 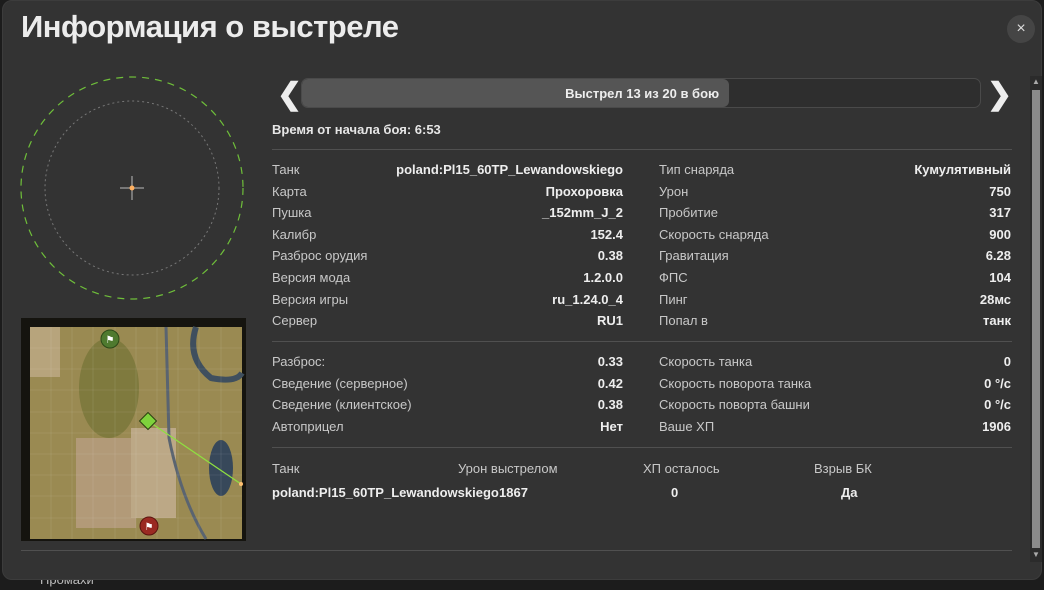 What do you see at coordinates (706, 361) in the screenshot?
I see `aim-right-label: Скорость танка` at bounding box center [706, 361].